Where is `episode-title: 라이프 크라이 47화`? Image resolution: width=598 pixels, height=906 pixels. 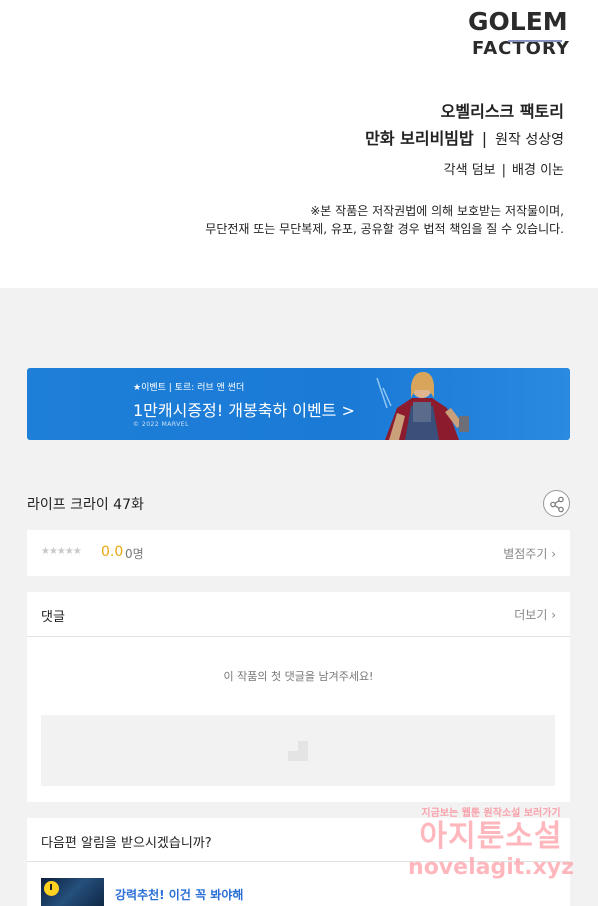
episode-title: 라이프 크라이 47화 is located at coordinates (85, 505).